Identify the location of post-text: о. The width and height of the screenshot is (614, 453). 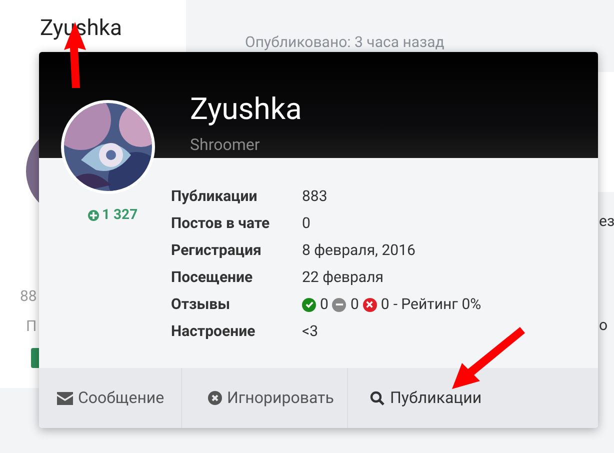
(603, 325).